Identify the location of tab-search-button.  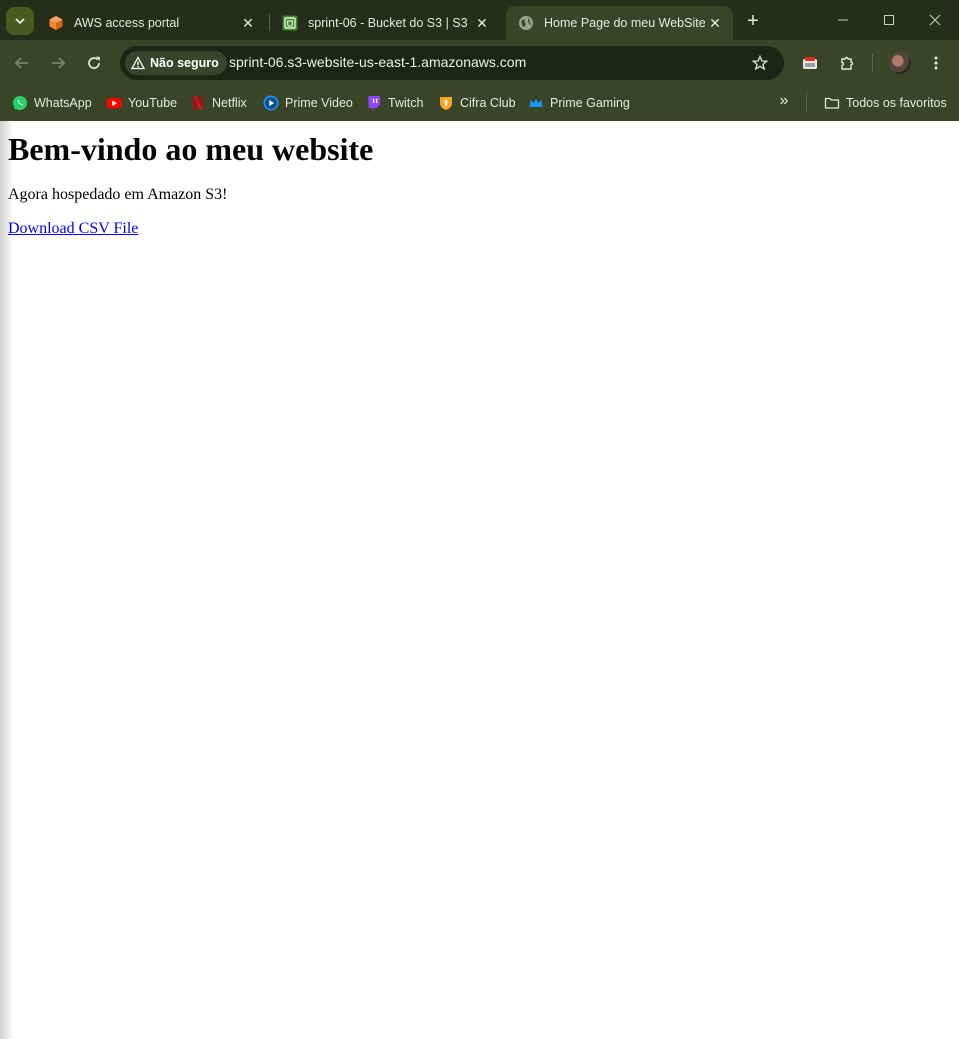
(20, 21).